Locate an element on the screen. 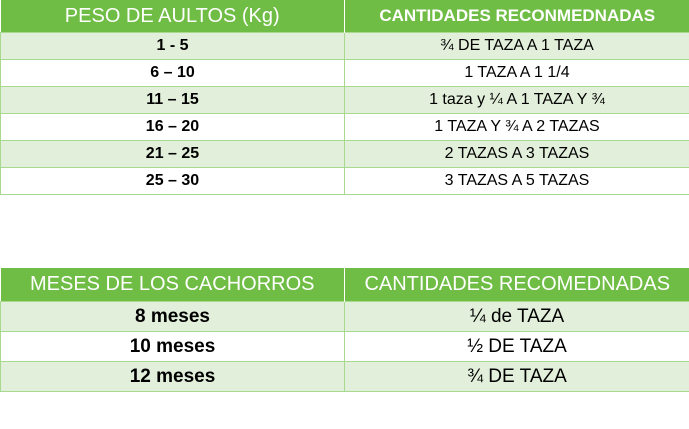 This screenshot has width=689, height=429. amount-cell: ¼ de TAZA is located at coordinates (516, 316).